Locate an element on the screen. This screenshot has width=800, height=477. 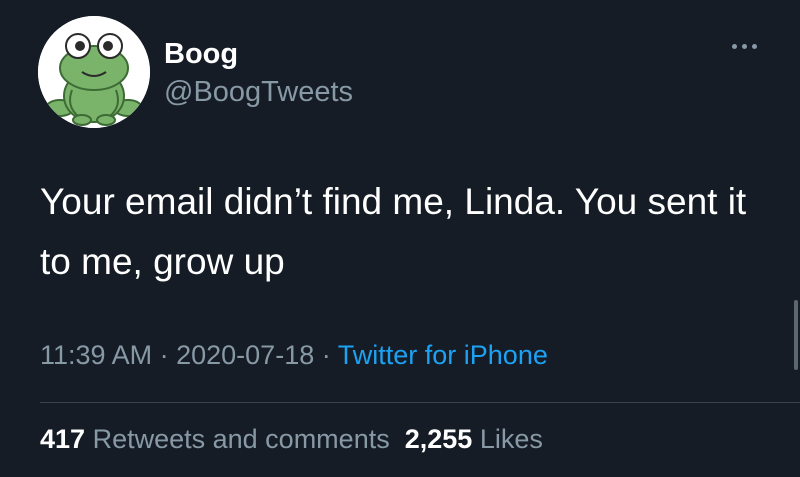
tweet-stats: 417 Retweets and comments 2,255 Likes is located at coordinates (291, 439).